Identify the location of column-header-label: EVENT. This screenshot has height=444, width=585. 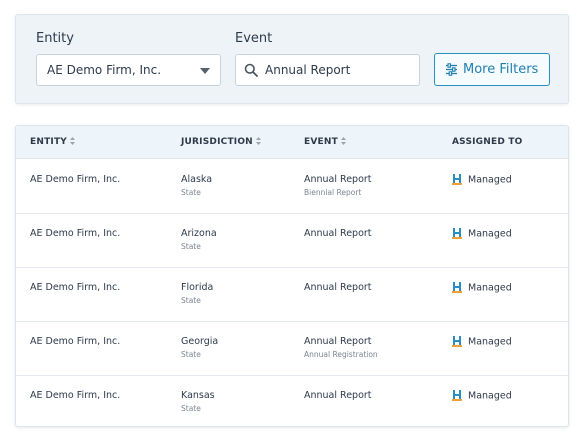
(321, 142).